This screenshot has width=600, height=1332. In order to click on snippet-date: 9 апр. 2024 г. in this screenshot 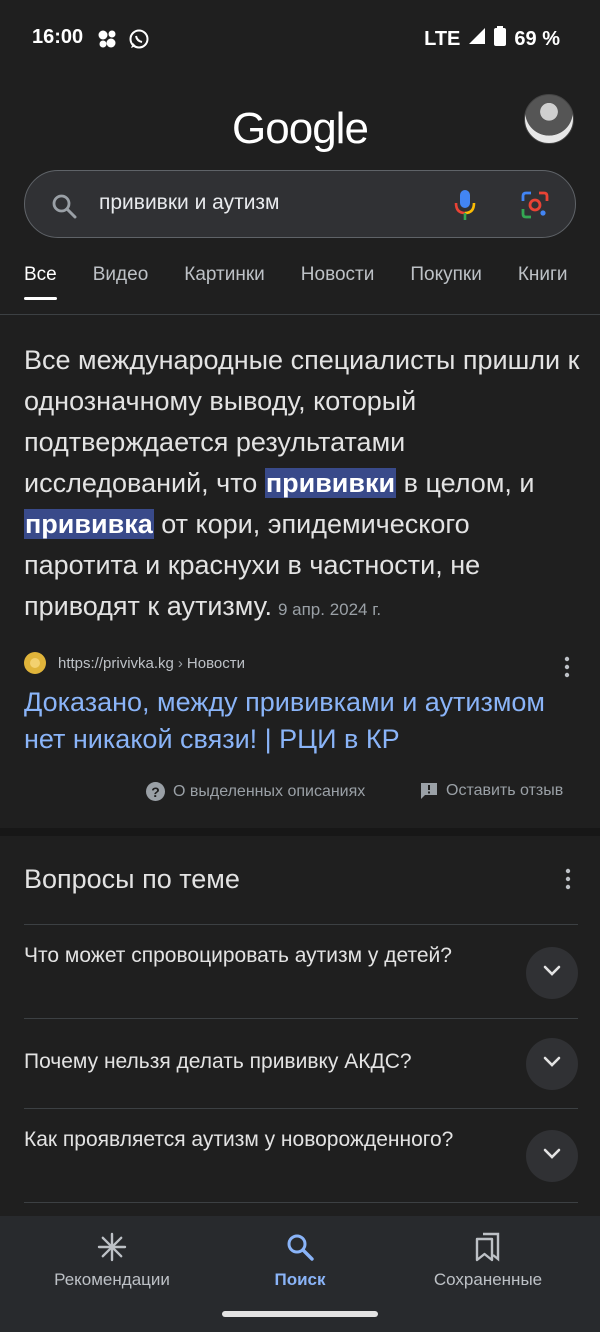, I will do `click(329, 609)`.